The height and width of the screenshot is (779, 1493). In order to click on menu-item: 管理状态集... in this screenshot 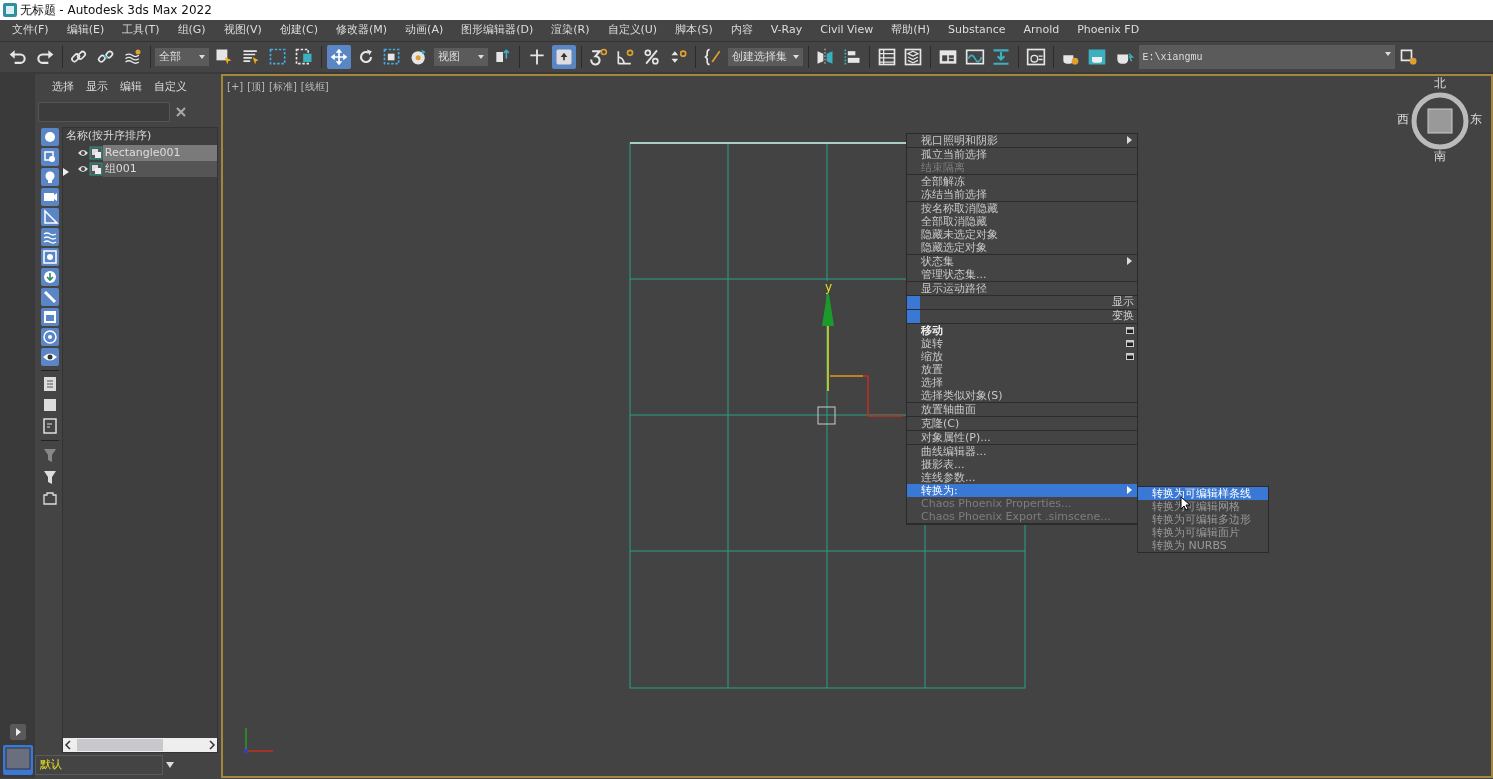, I will do `click(1022, 274)`.